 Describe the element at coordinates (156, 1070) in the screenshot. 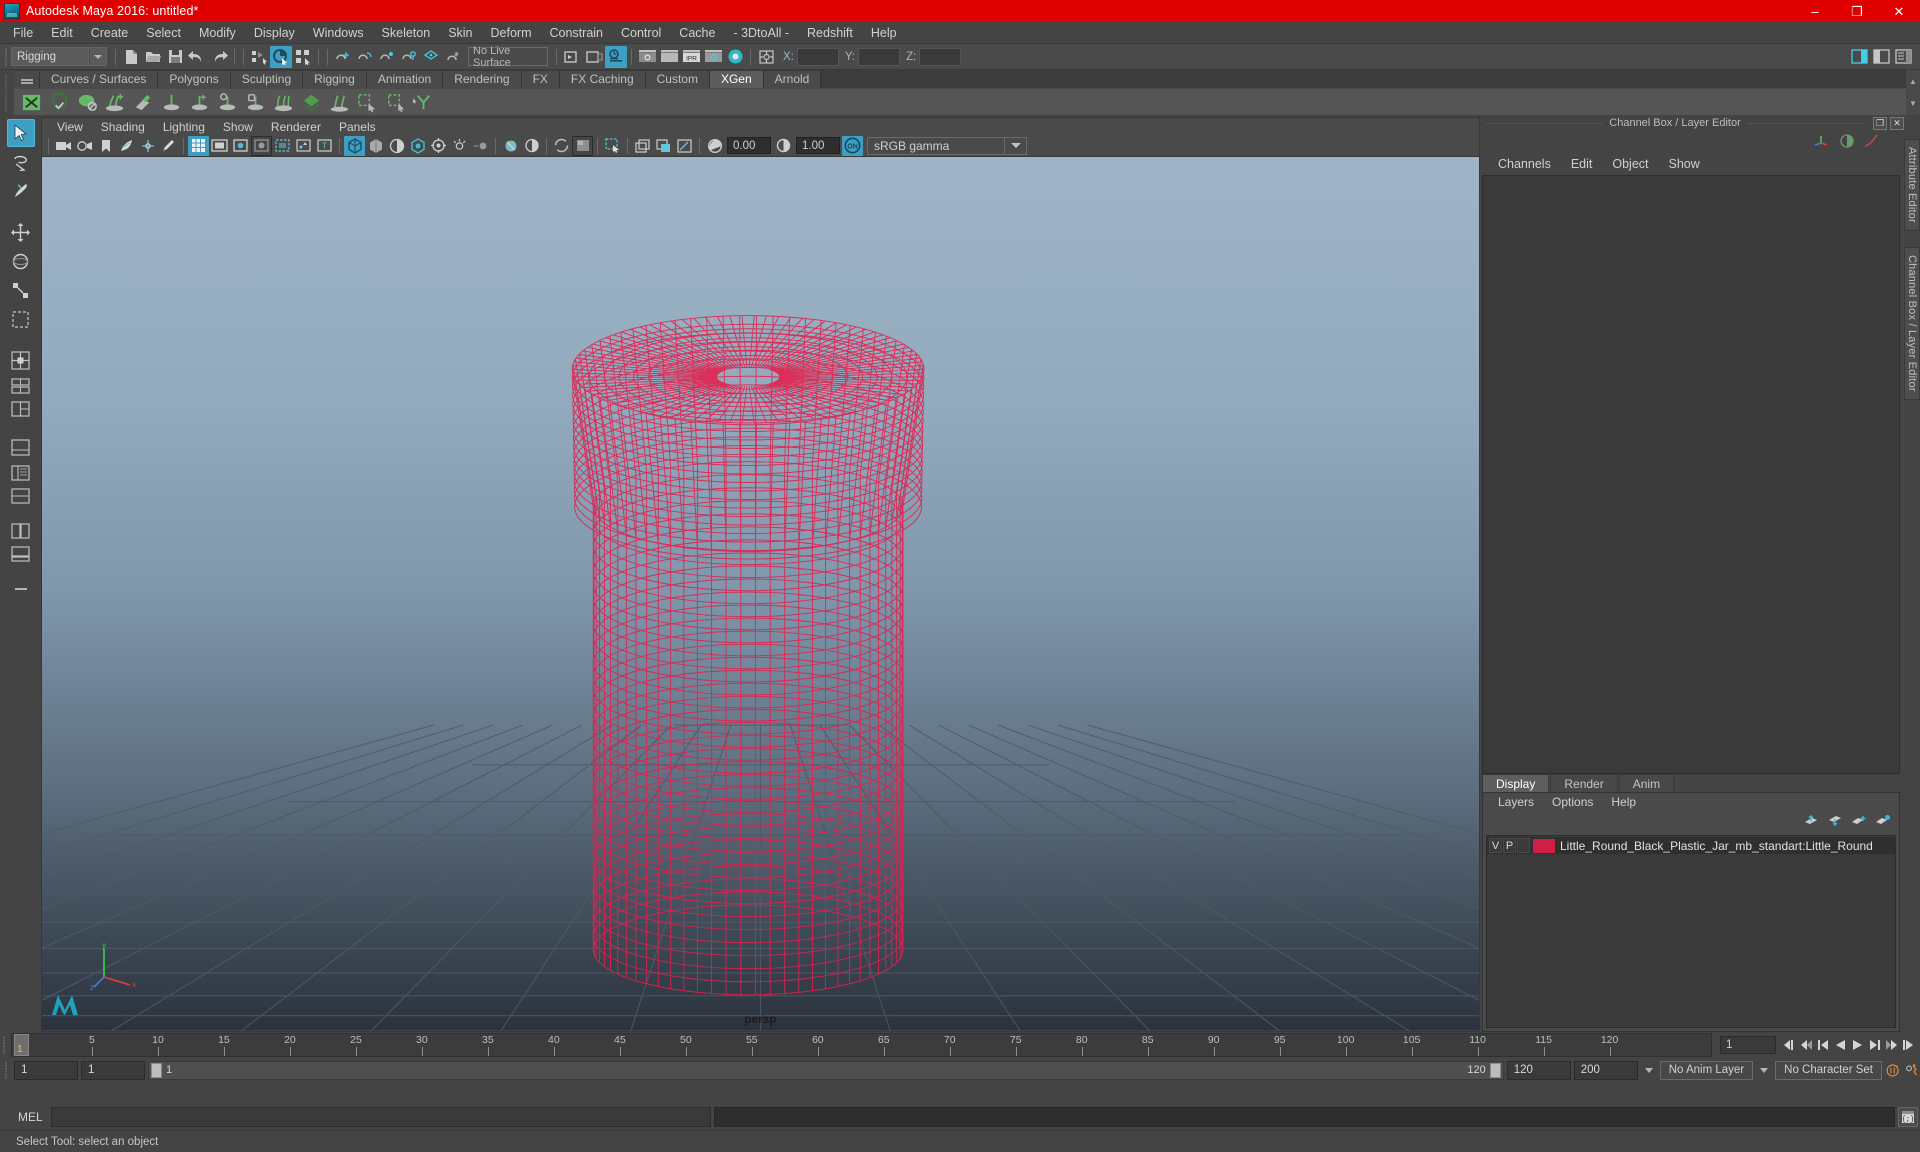

I see `range-handle-left` at that location.